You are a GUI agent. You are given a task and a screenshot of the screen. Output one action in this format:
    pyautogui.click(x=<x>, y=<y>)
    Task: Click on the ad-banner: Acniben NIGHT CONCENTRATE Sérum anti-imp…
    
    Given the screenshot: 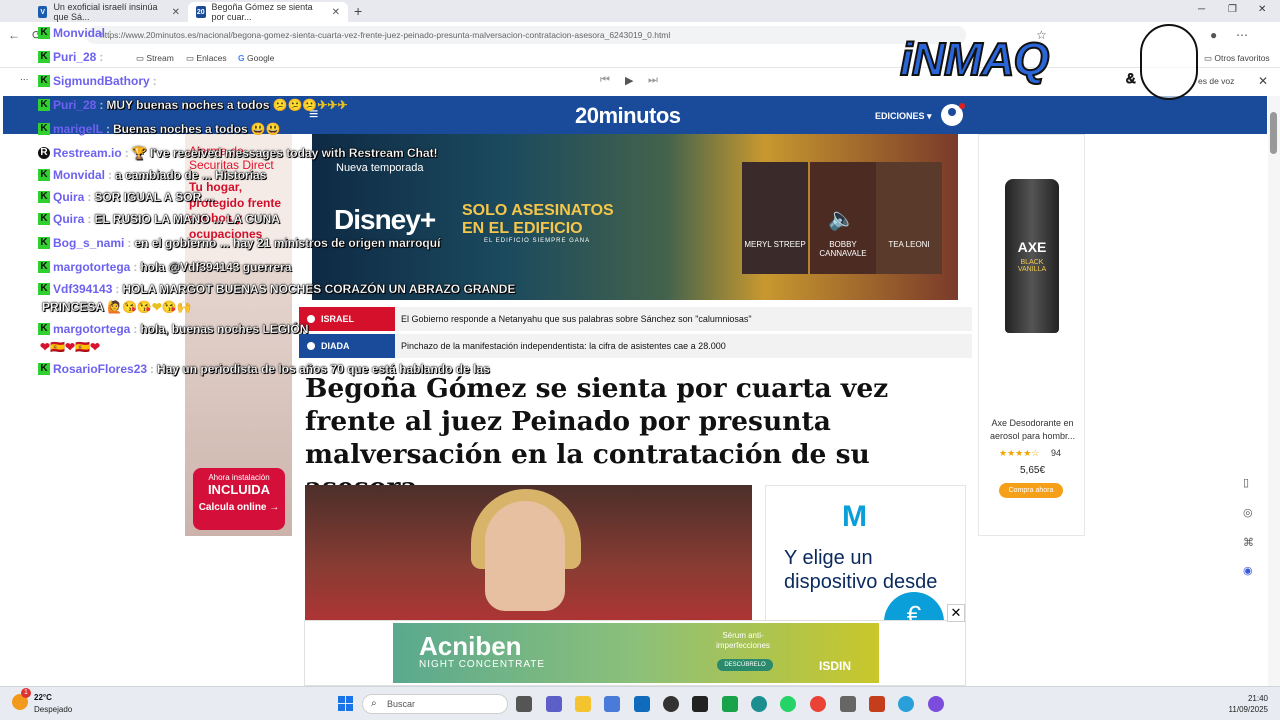 What is the action you would take?
    pyautogui.click(x=636, y=653)
    